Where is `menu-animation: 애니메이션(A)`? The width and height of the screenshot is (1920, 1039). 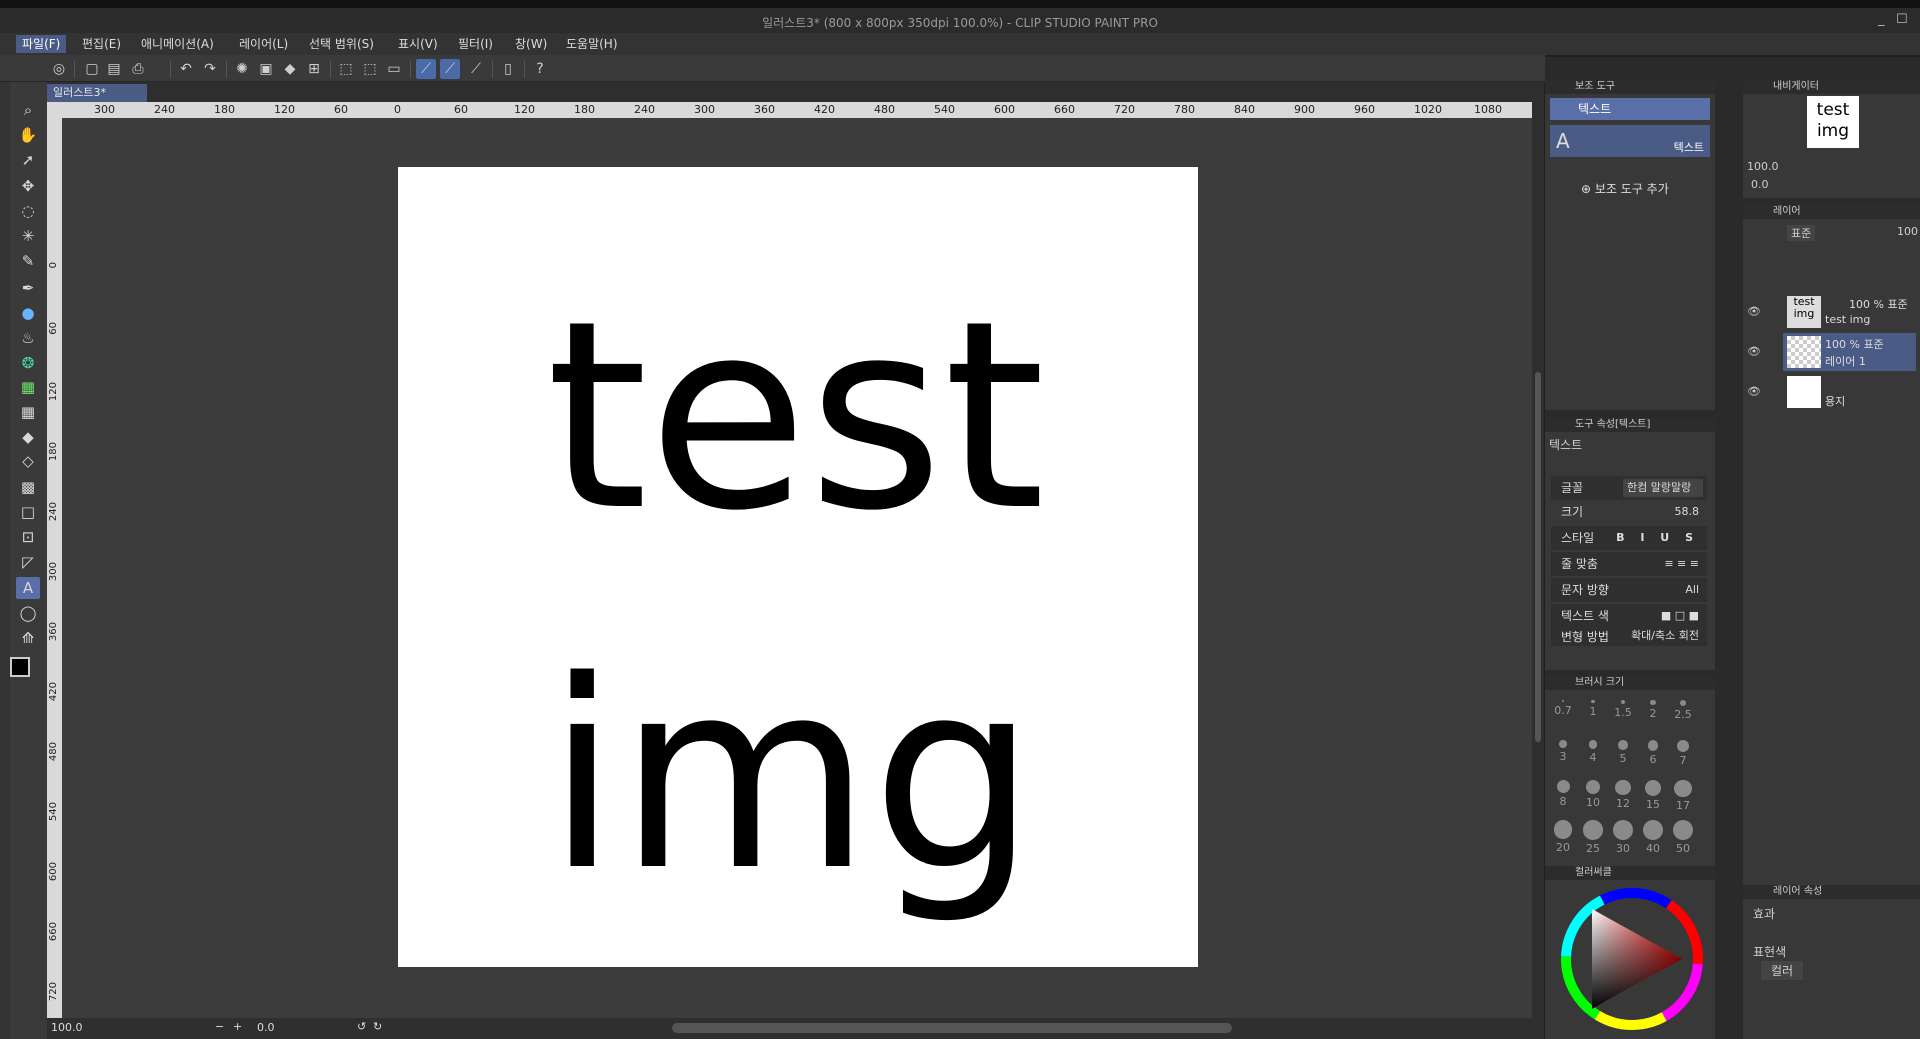
menu-animation: 애니메이션(A) is located at coordinates (177, 44).